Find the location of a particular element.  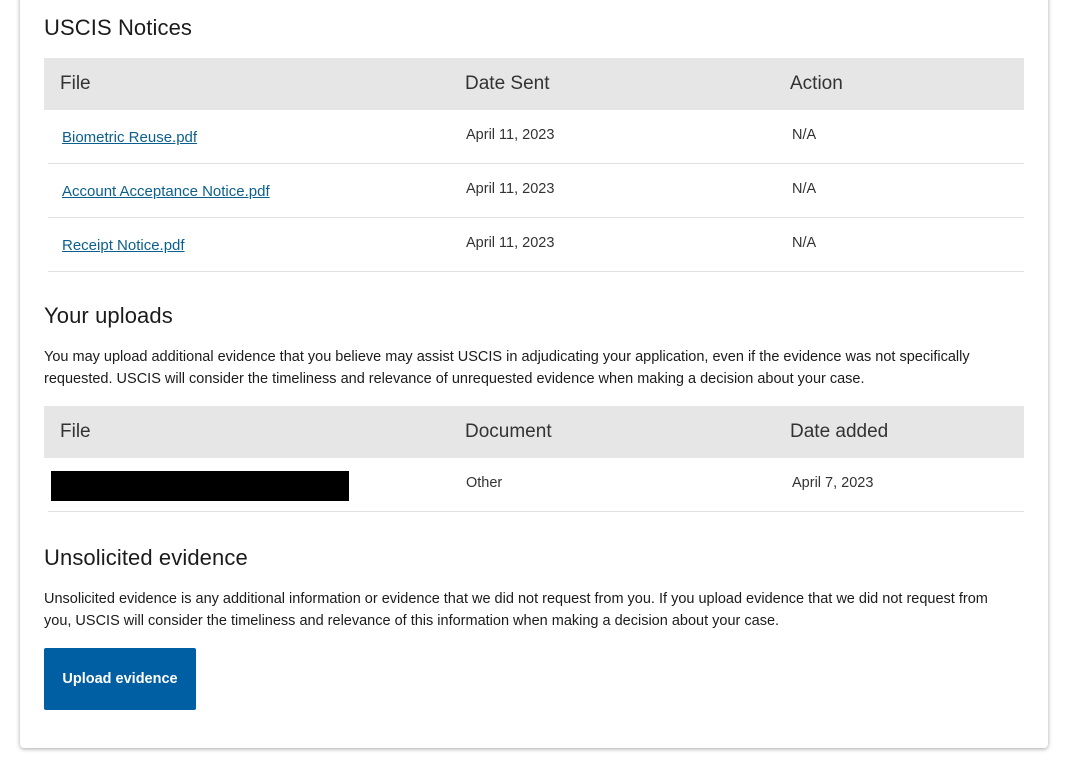

table-row: Biometric Reuse.pdf April 11, 2023 N/A is located at coordinates (536, 137).